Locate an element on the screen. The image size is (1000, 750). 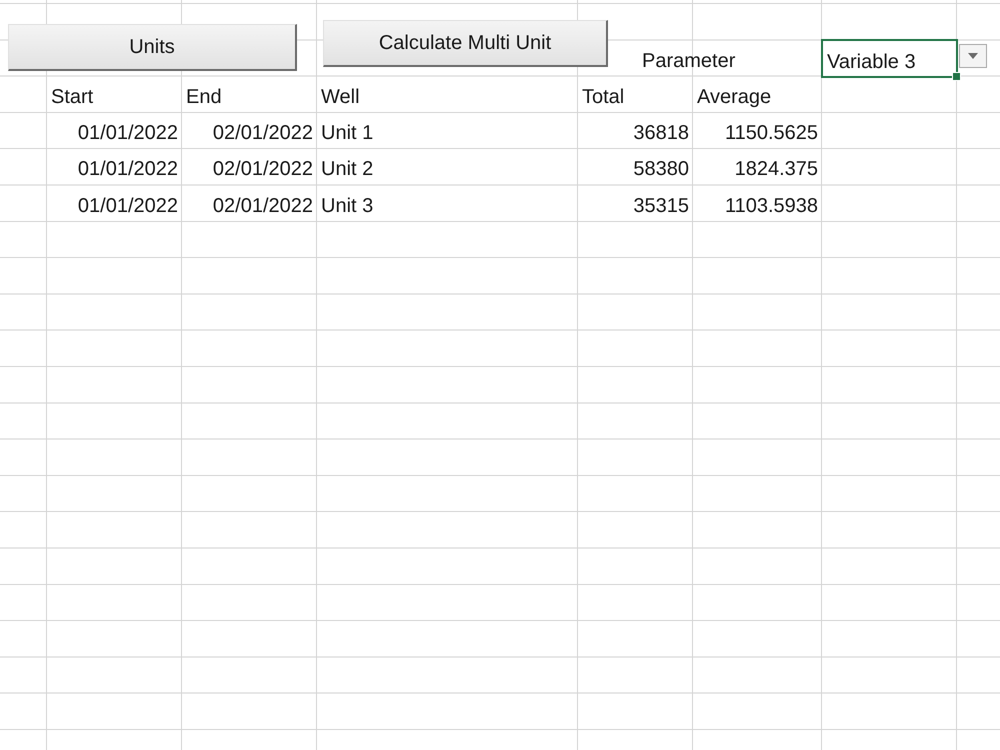
table-cell-text: Unit 1 is located at coordinates (347, 134).